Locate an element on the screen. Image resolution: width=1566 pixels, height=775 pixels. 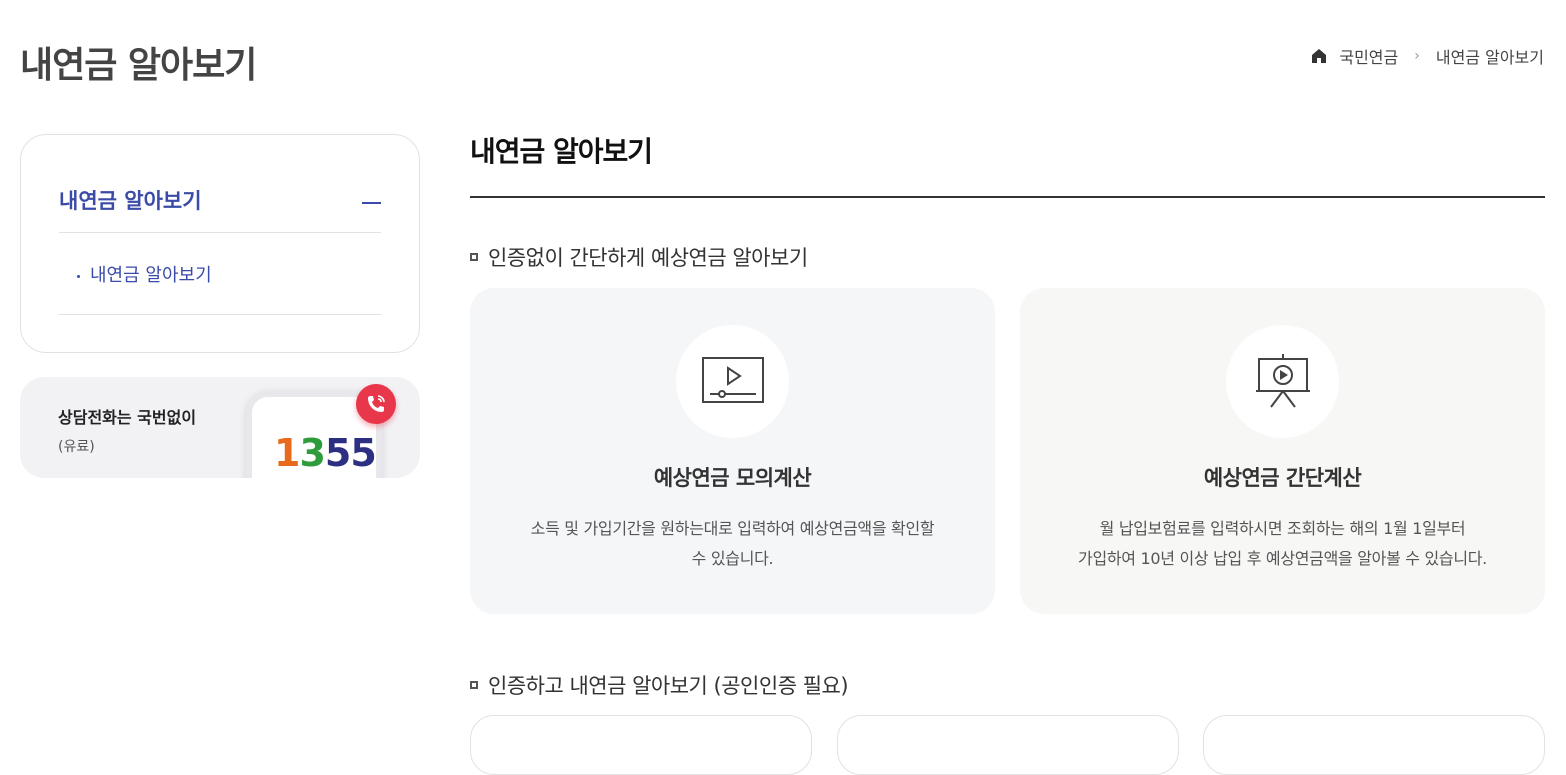
breadcrumb-item-national-pension: 국민연금 is located at coordinates (1368, 56).